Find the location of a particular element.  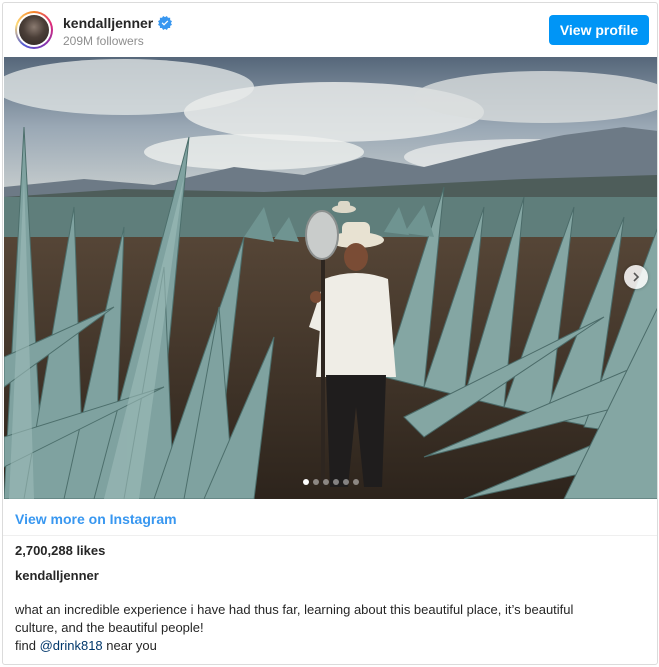

avatar is located at coordinates (34, 30).